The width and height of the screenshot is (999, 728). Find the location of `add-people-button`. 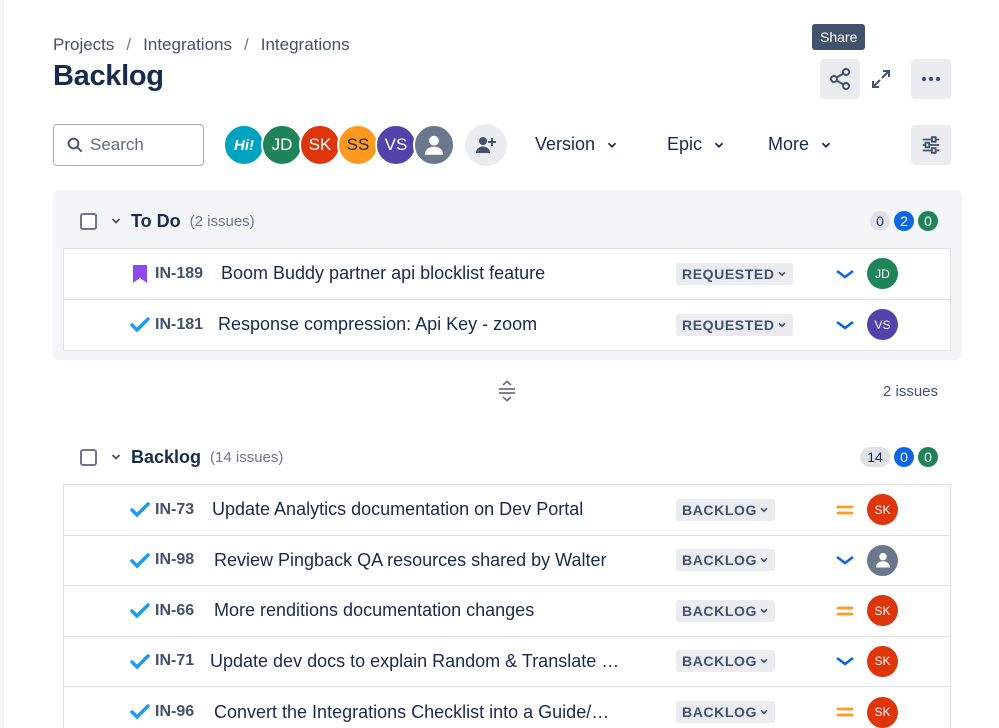

add-people-button is located at coordinates (486, 145).